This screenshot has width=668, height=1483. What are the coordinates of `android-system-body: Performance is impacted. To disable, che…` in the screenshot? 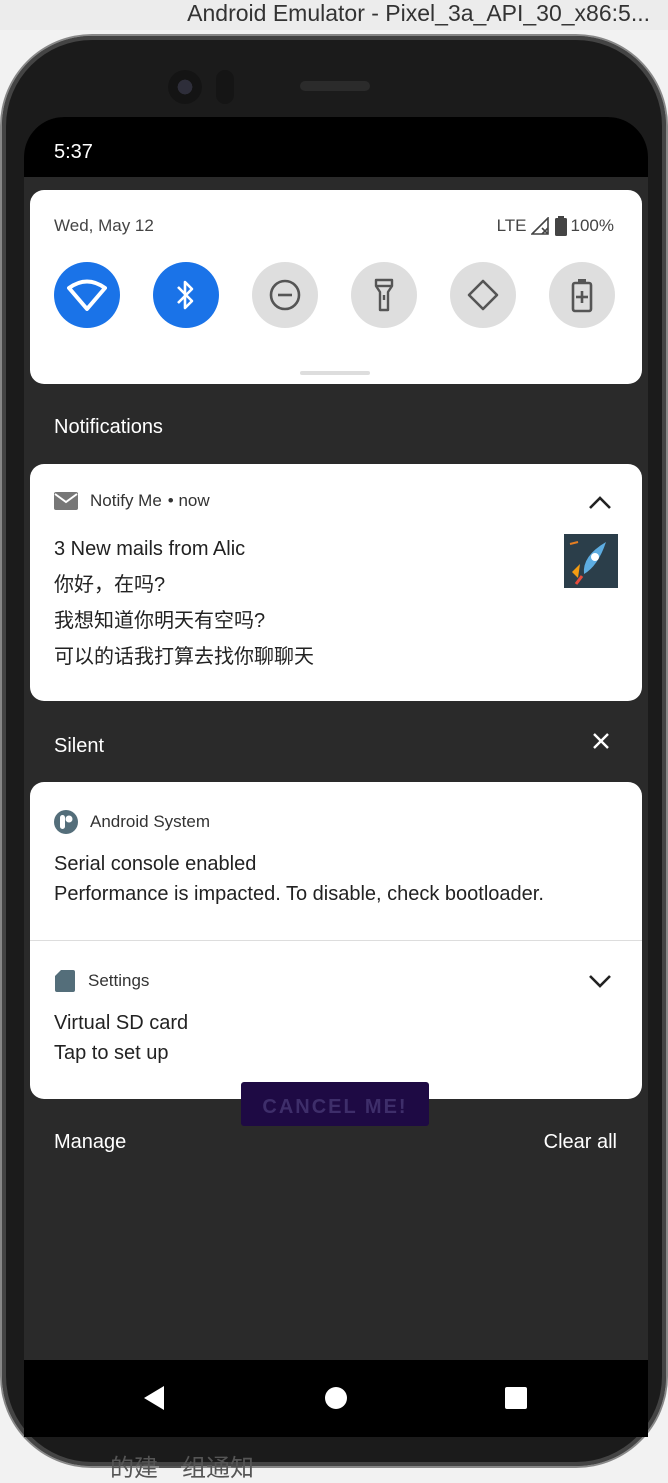 It's located at (299, 894).